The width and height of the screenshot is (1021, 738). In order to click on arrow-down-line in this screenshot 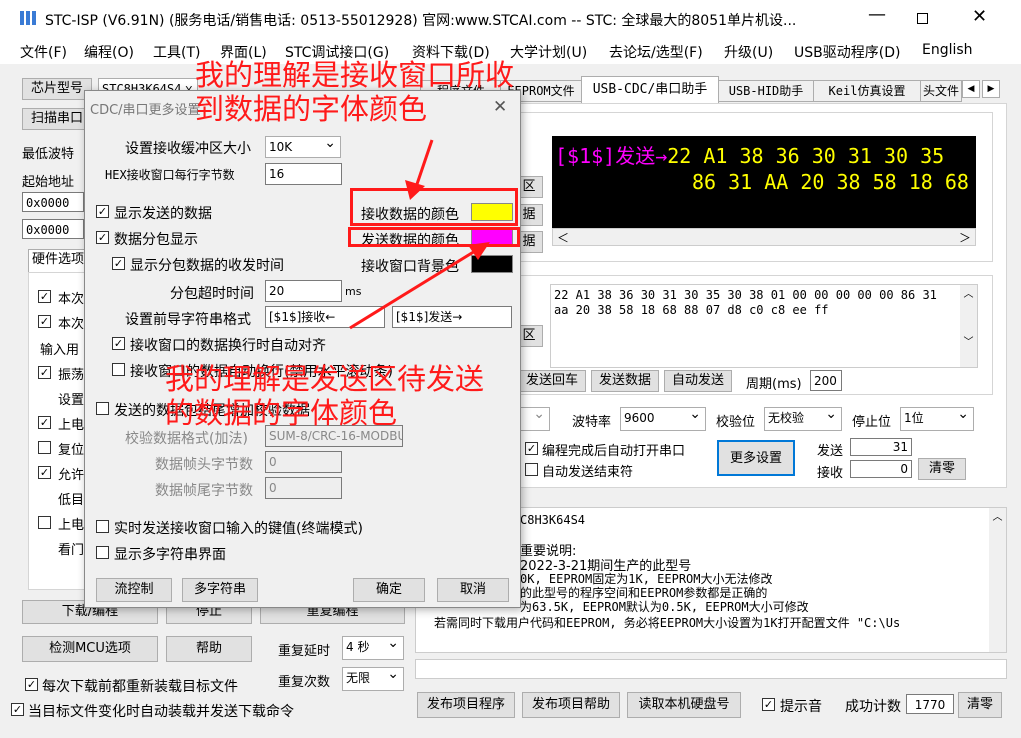, I will do `click(415, 288)`.